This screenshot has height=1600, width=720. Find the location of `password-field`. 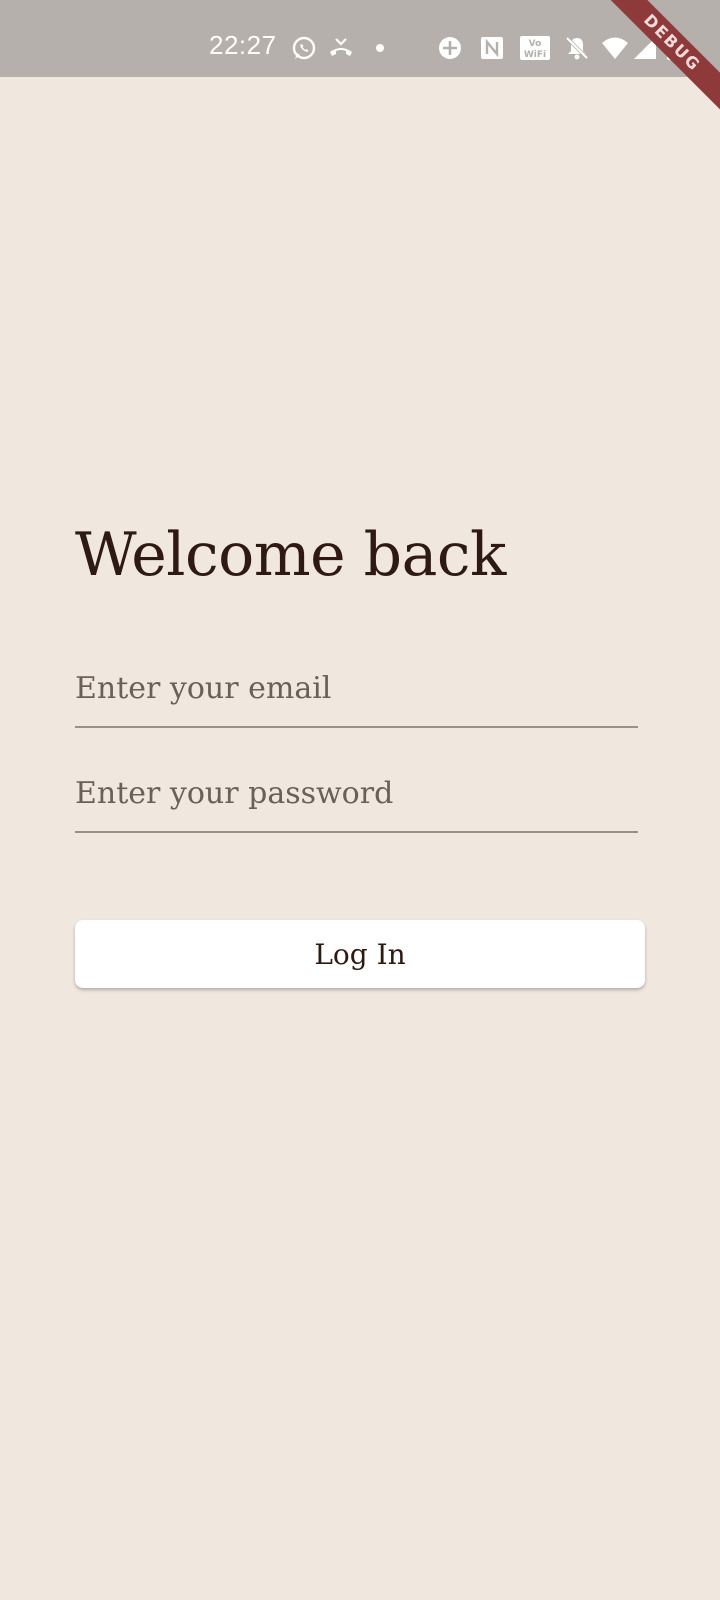

password-field is located at coordinates (356, 799).